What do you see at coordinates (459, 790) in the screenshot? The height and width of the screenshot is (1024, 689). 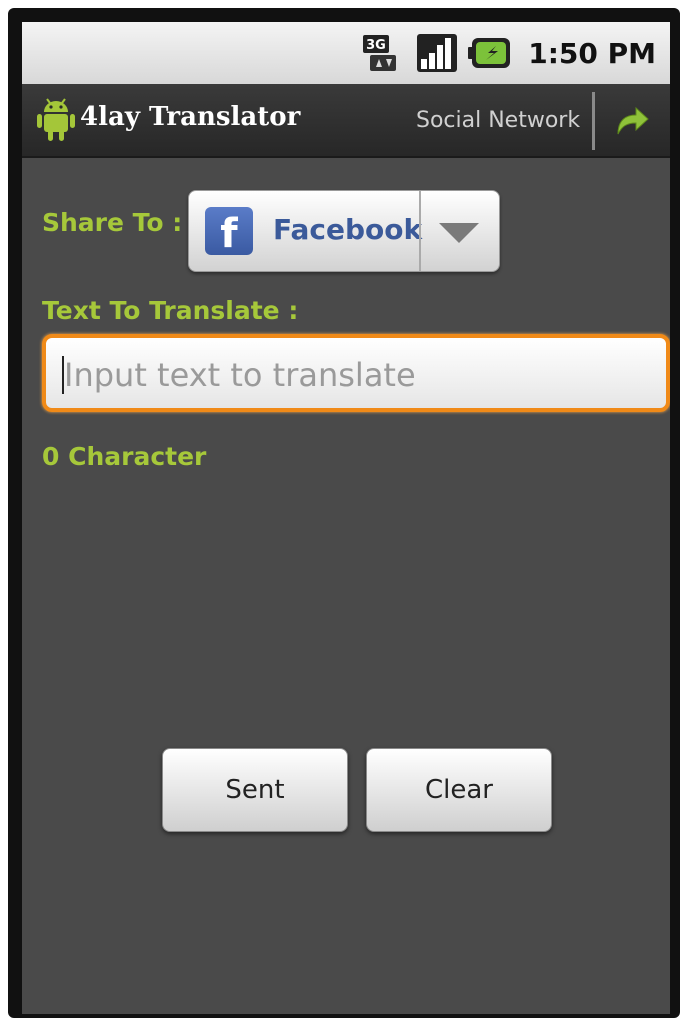 I see `clear-button: Clear` at bounding box center [459, 790].